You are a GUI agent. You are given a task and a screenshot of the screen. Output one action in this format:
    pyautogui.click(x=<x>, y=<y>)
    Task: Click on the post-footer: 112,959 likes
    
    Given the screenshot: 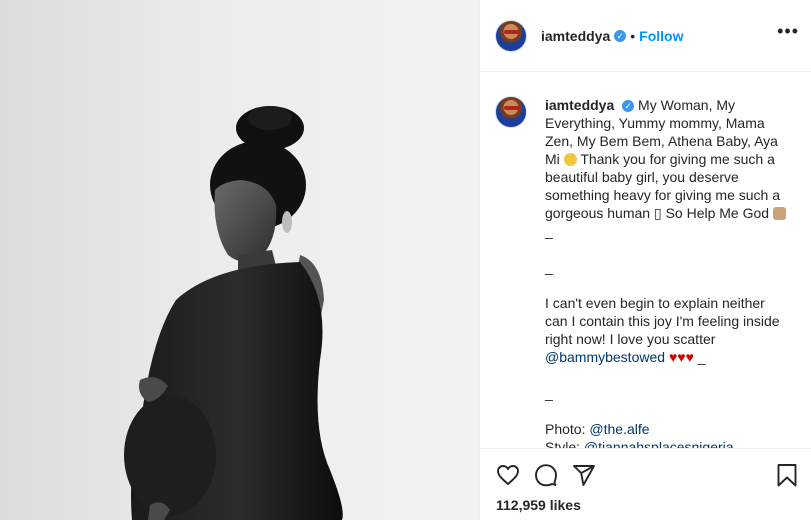 What is the action you would take?
    pyautogui.click(x=645, y=484)
    